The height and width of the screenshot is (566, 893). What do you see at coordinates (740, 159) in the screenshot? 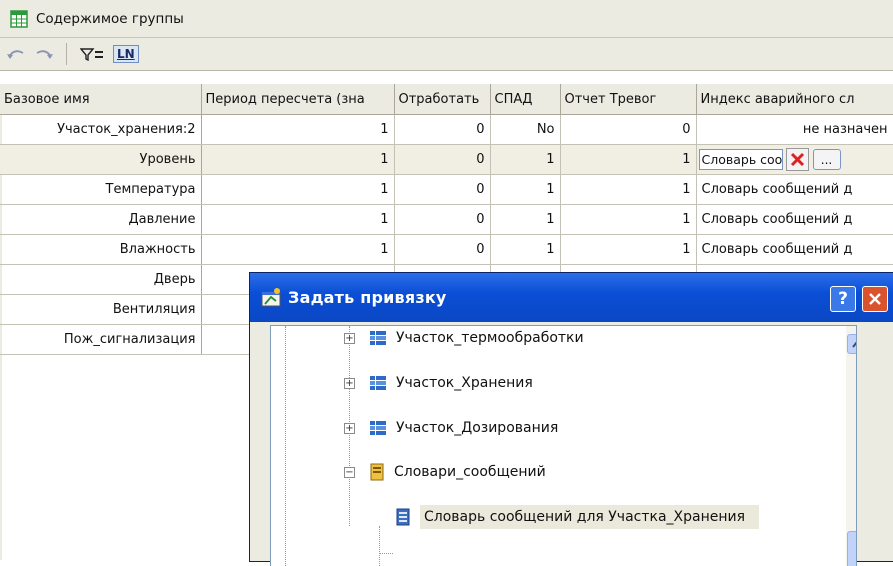
I see `alarm-index-input: Словарь сооб` at bounding box center [740, 159].